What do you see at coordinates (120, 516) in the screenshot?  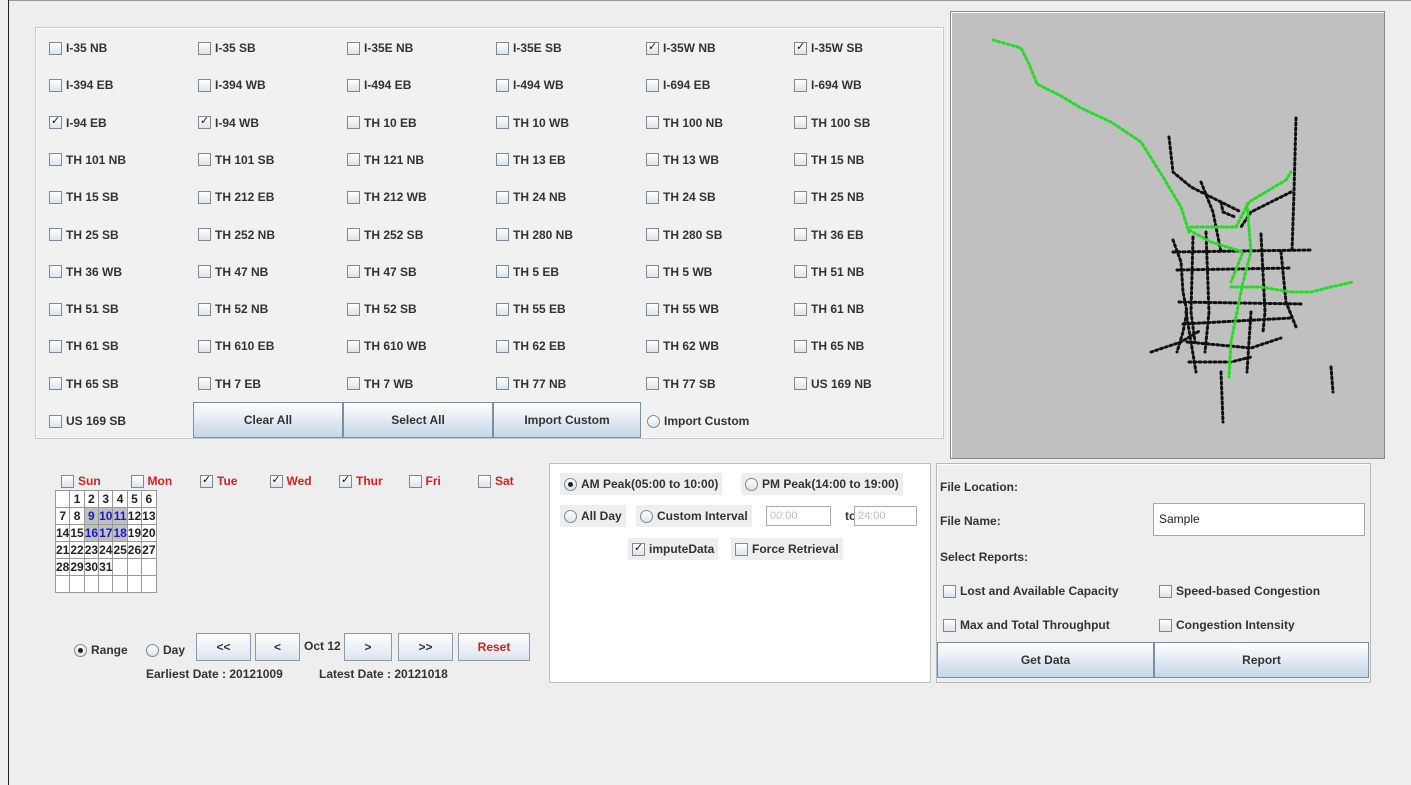 I see `calendar-day: 11` at bounding box center [120, 516].